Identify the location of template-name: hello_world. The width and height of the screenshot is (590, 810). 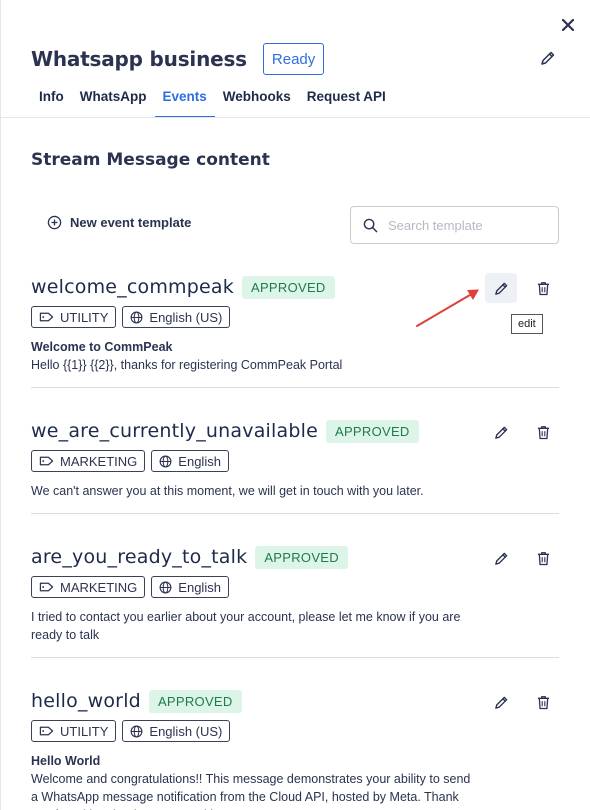
(86, 701).